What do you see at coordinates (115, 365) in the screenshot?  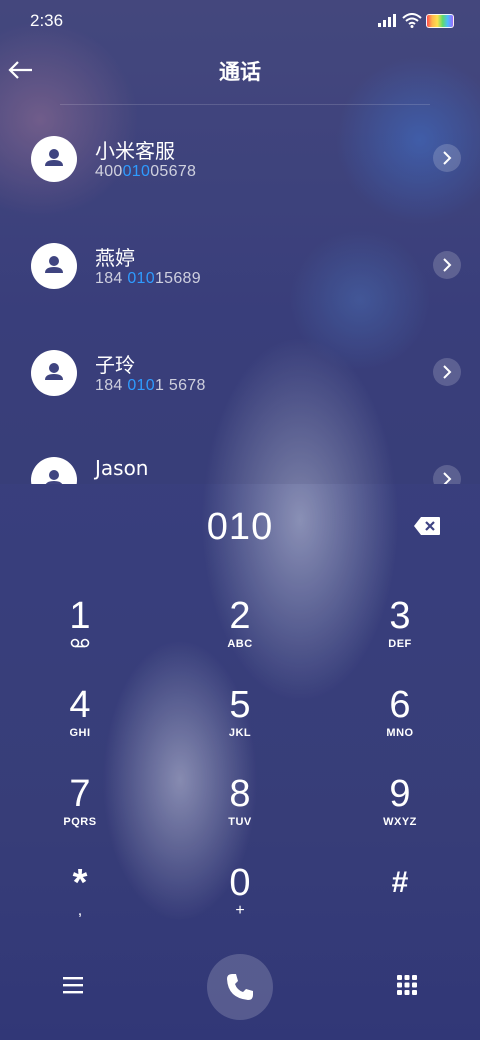 I see `contact-name: 子玲` at bounding box center [115, 365].